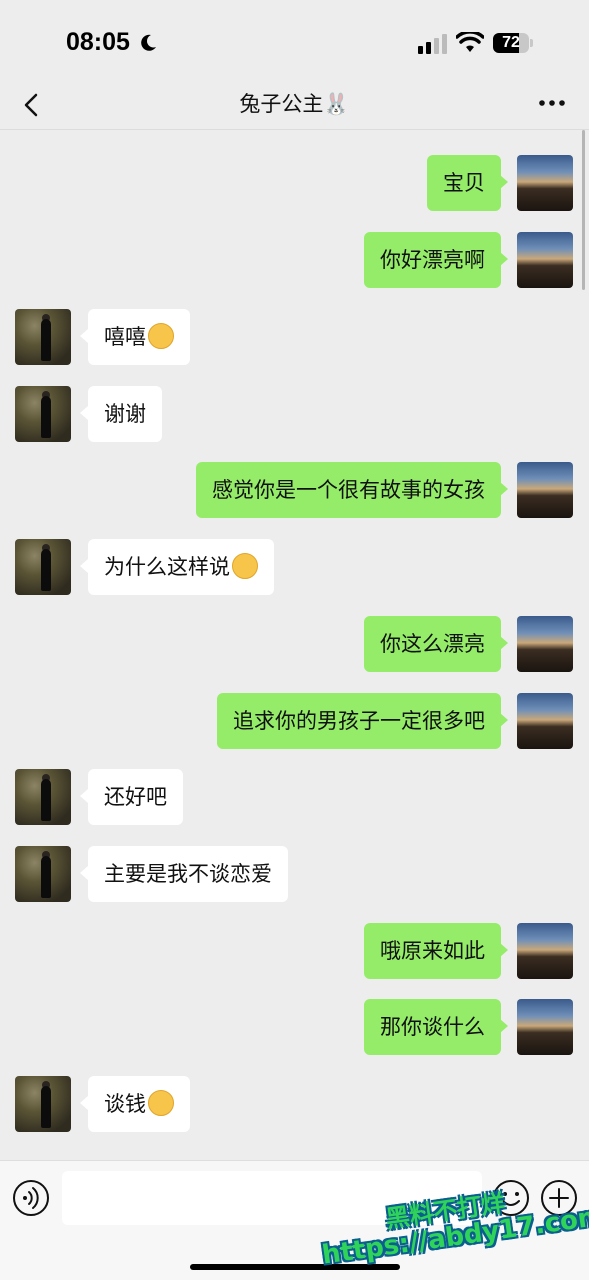  I want to click on outgoing-message: 你好漂亮啊, so click(294, 260).